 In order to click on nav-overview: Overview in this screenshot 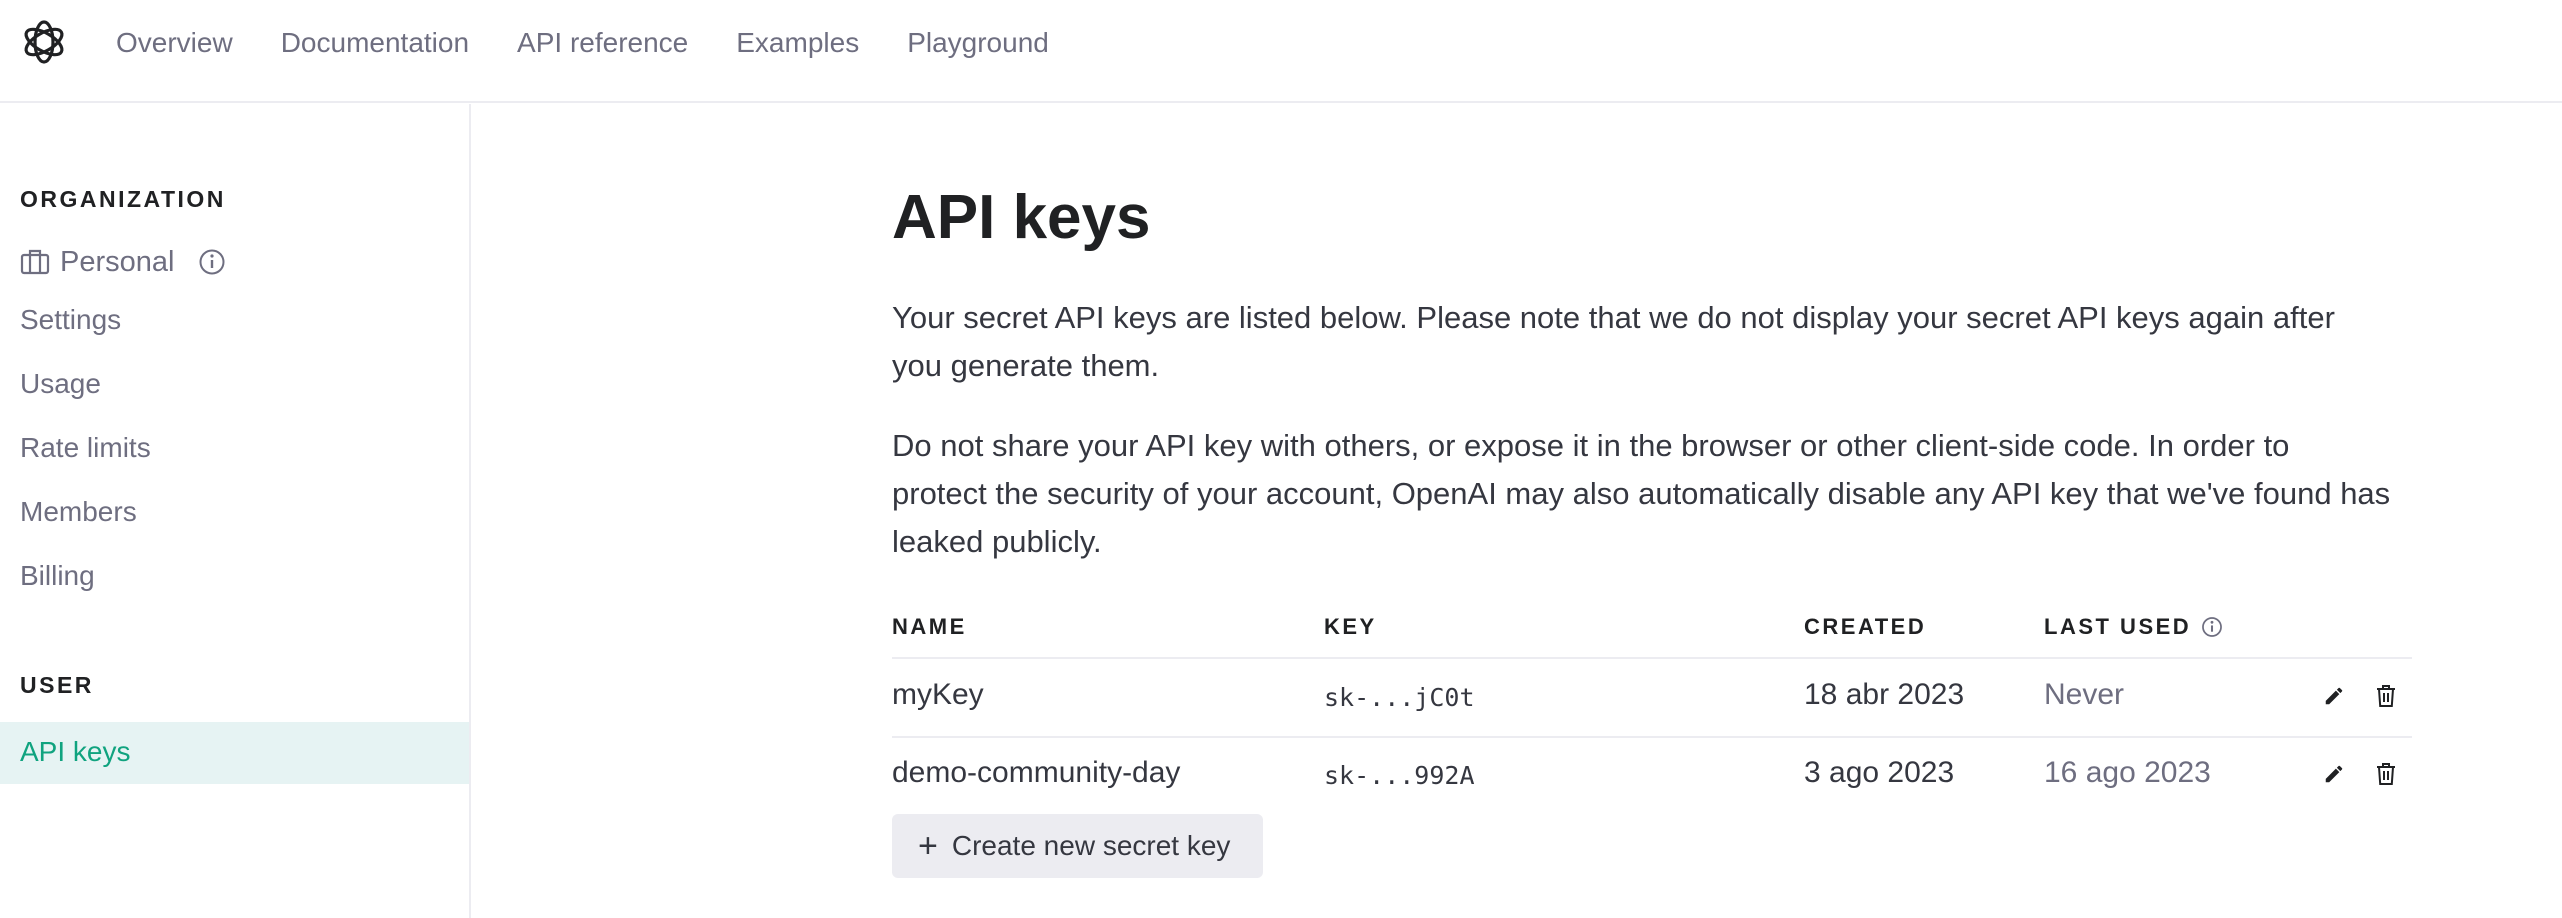, I will do `click(174, 43)`.